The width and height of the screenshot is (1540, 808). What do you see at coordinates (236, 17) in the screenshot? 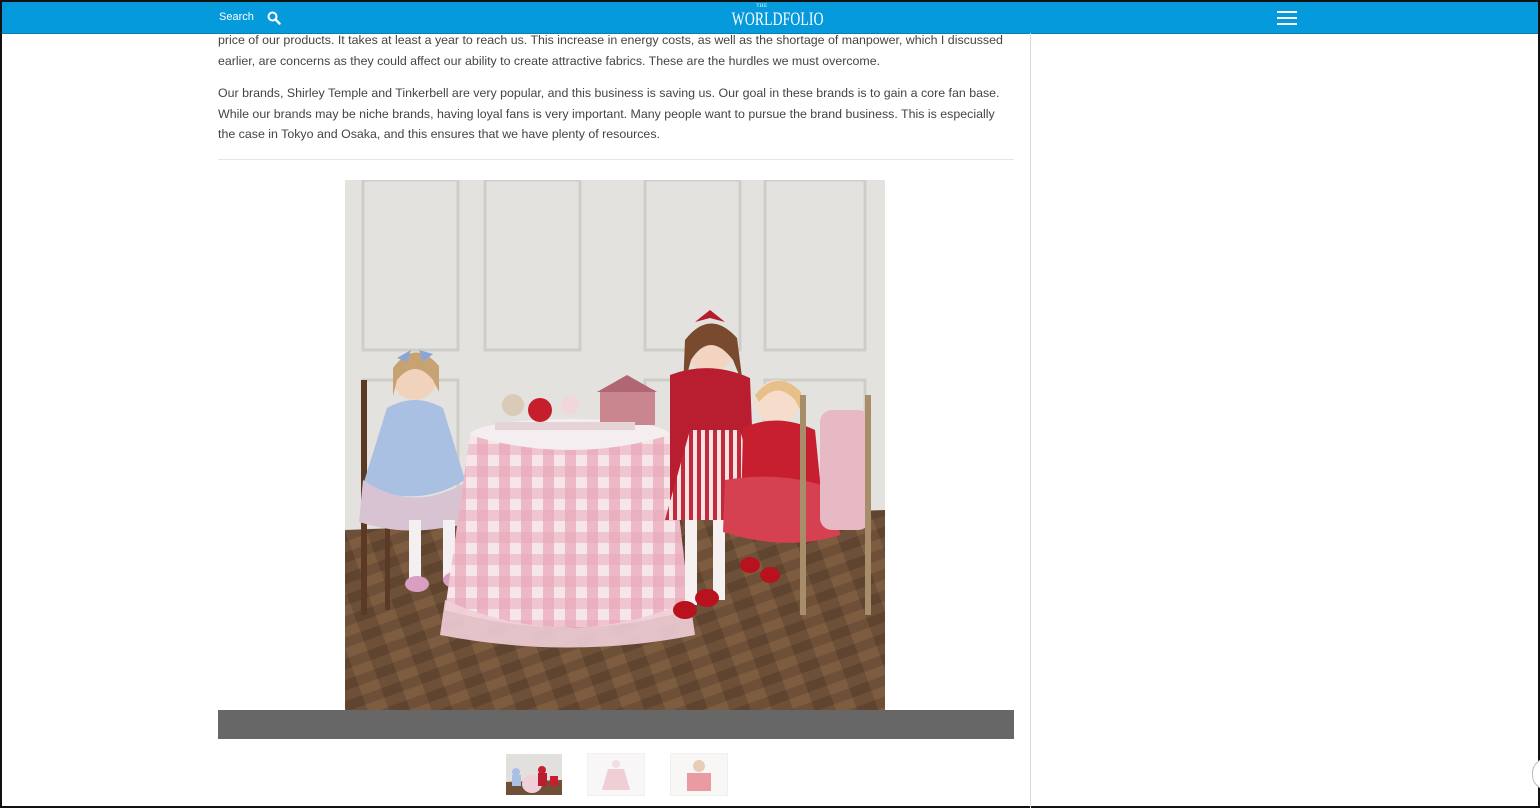
I see `search-label: Search` at bounding box center [236, 17].